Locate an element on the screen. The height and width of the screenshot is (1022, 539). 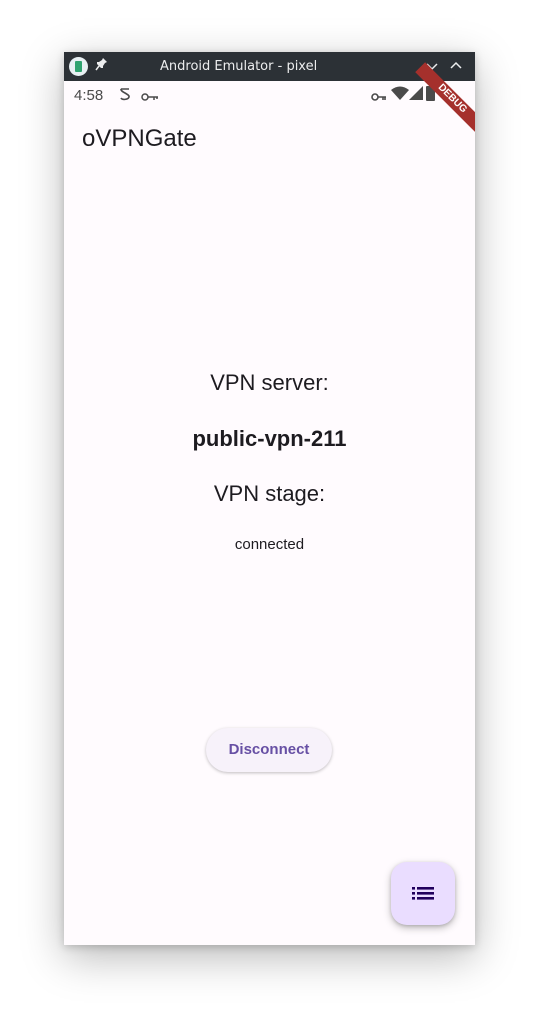
android-status-bar: 4:58 is located at coordinates (269, 94).